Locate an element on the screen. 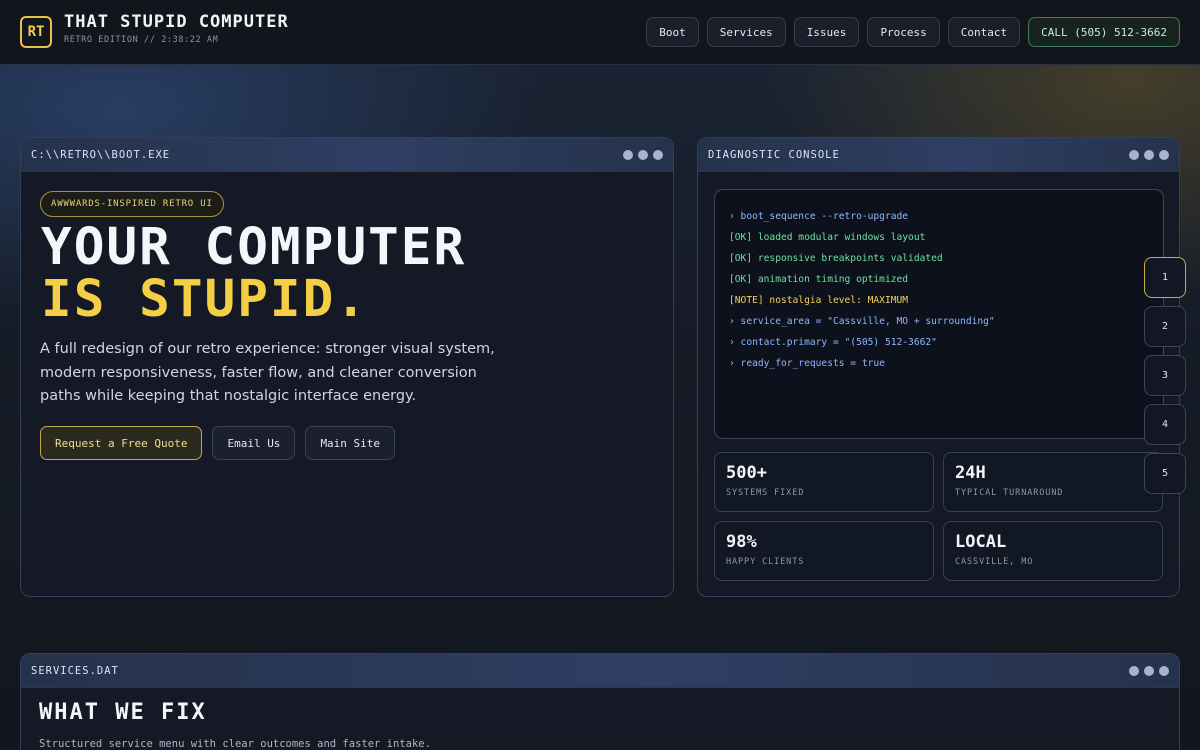  stat-value: 98% is located at coordinates (741, 542).